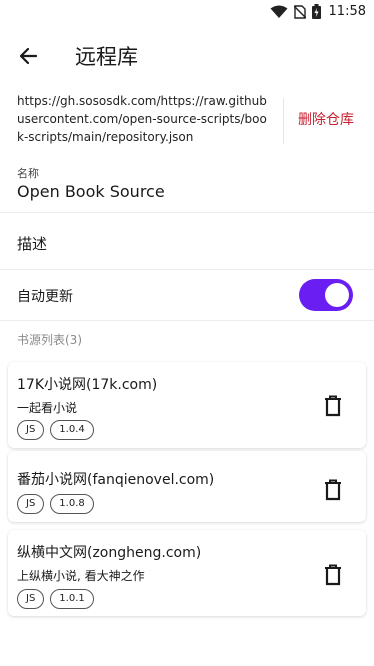 The height and width of the screenshot is (666, 374). I want to click on source-card: 17K小说网(17k.com) 一起看小说 JS 1.0.4, so click(187, 405).